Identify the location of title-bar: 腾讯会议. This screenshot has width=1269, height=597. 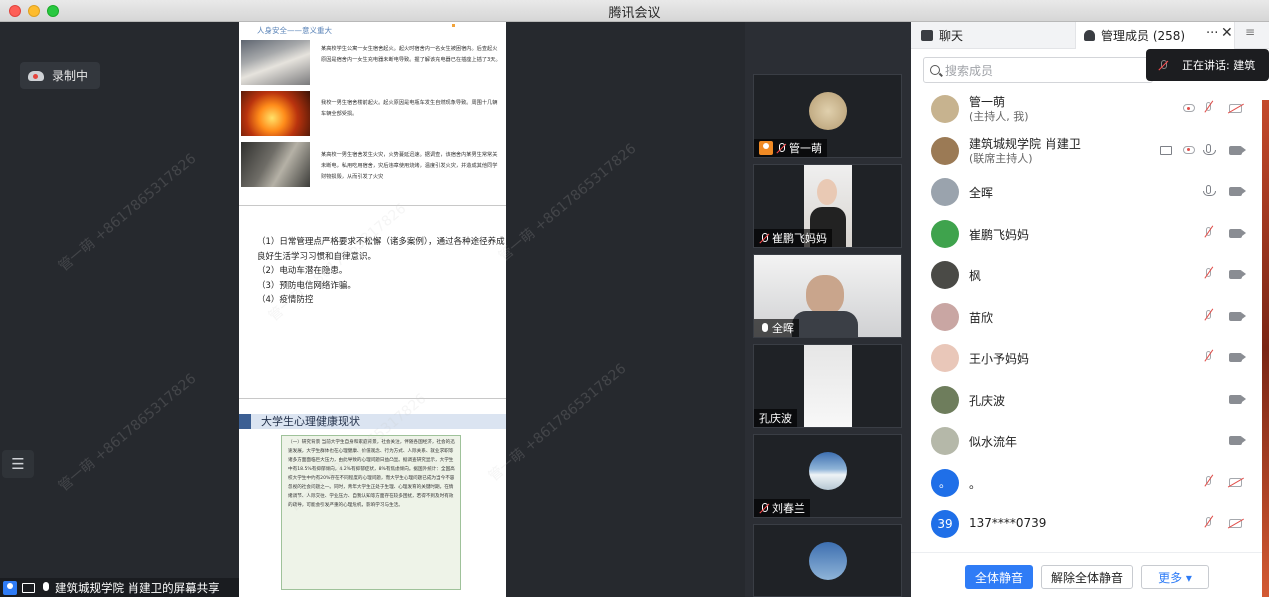
(634, 11).